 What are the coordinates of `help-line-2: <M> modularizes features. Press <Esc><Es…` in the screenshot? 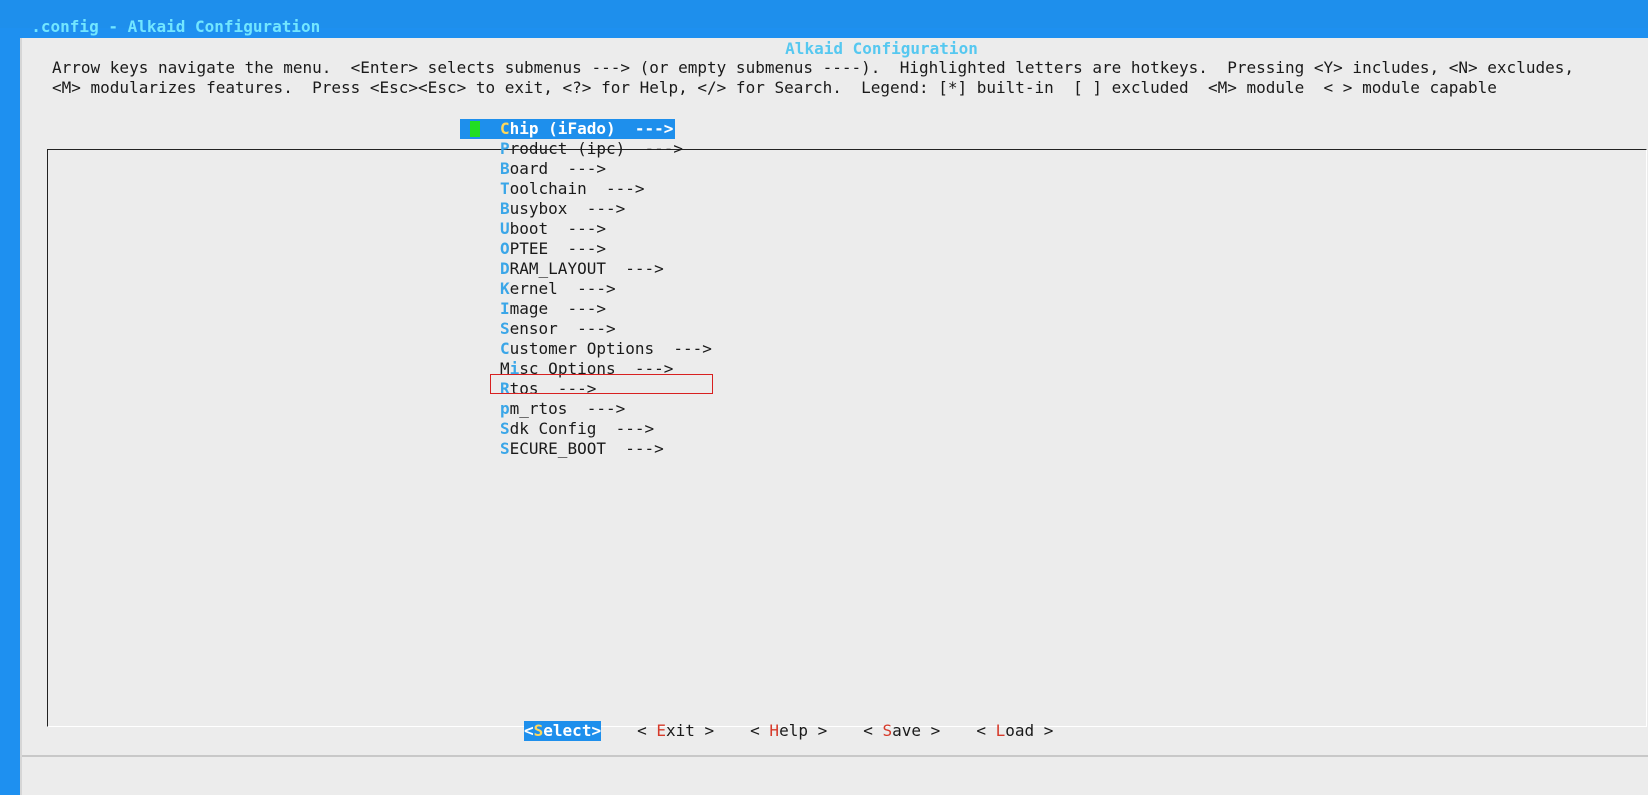 It's located at (774, 87).